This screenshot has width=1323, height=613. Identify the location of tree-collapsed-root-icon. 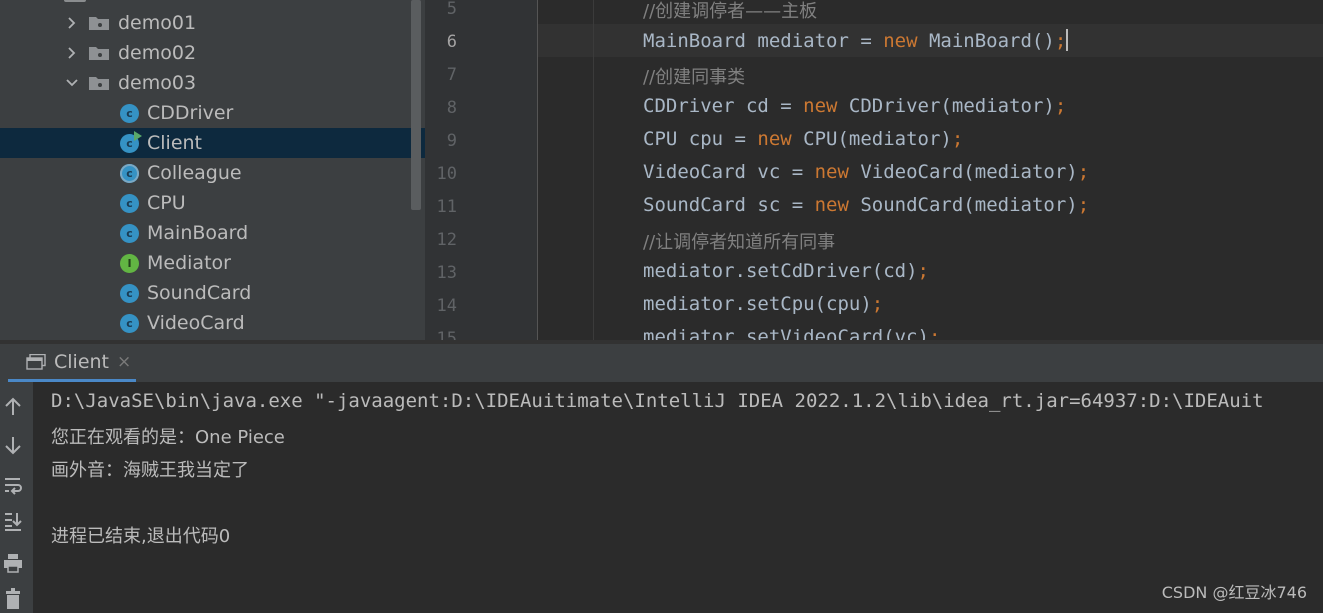
(75, 1).